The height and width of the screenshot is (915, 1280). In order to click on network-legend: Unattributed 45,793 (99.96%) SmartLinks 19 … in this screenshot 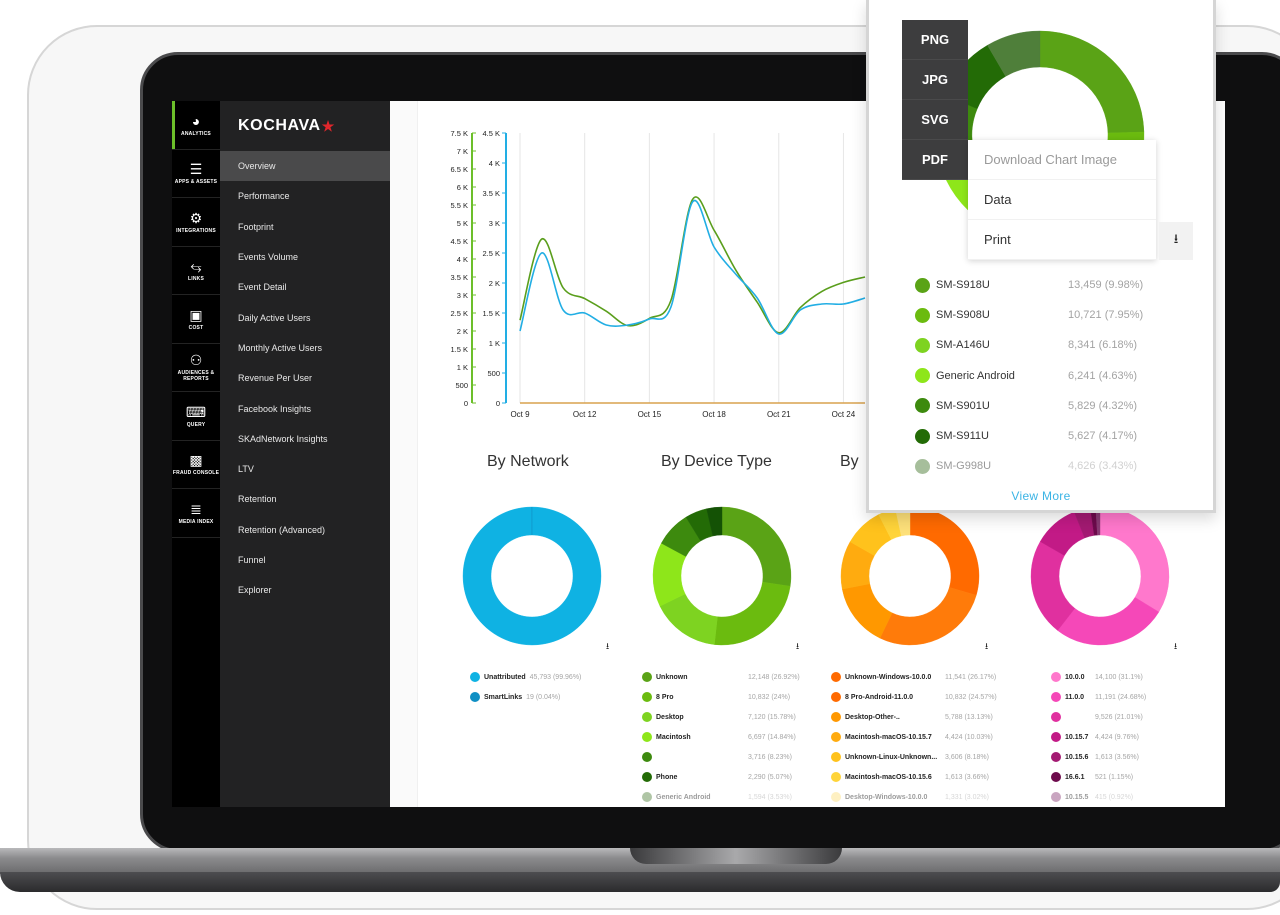, I will do `click(525, 687)`.